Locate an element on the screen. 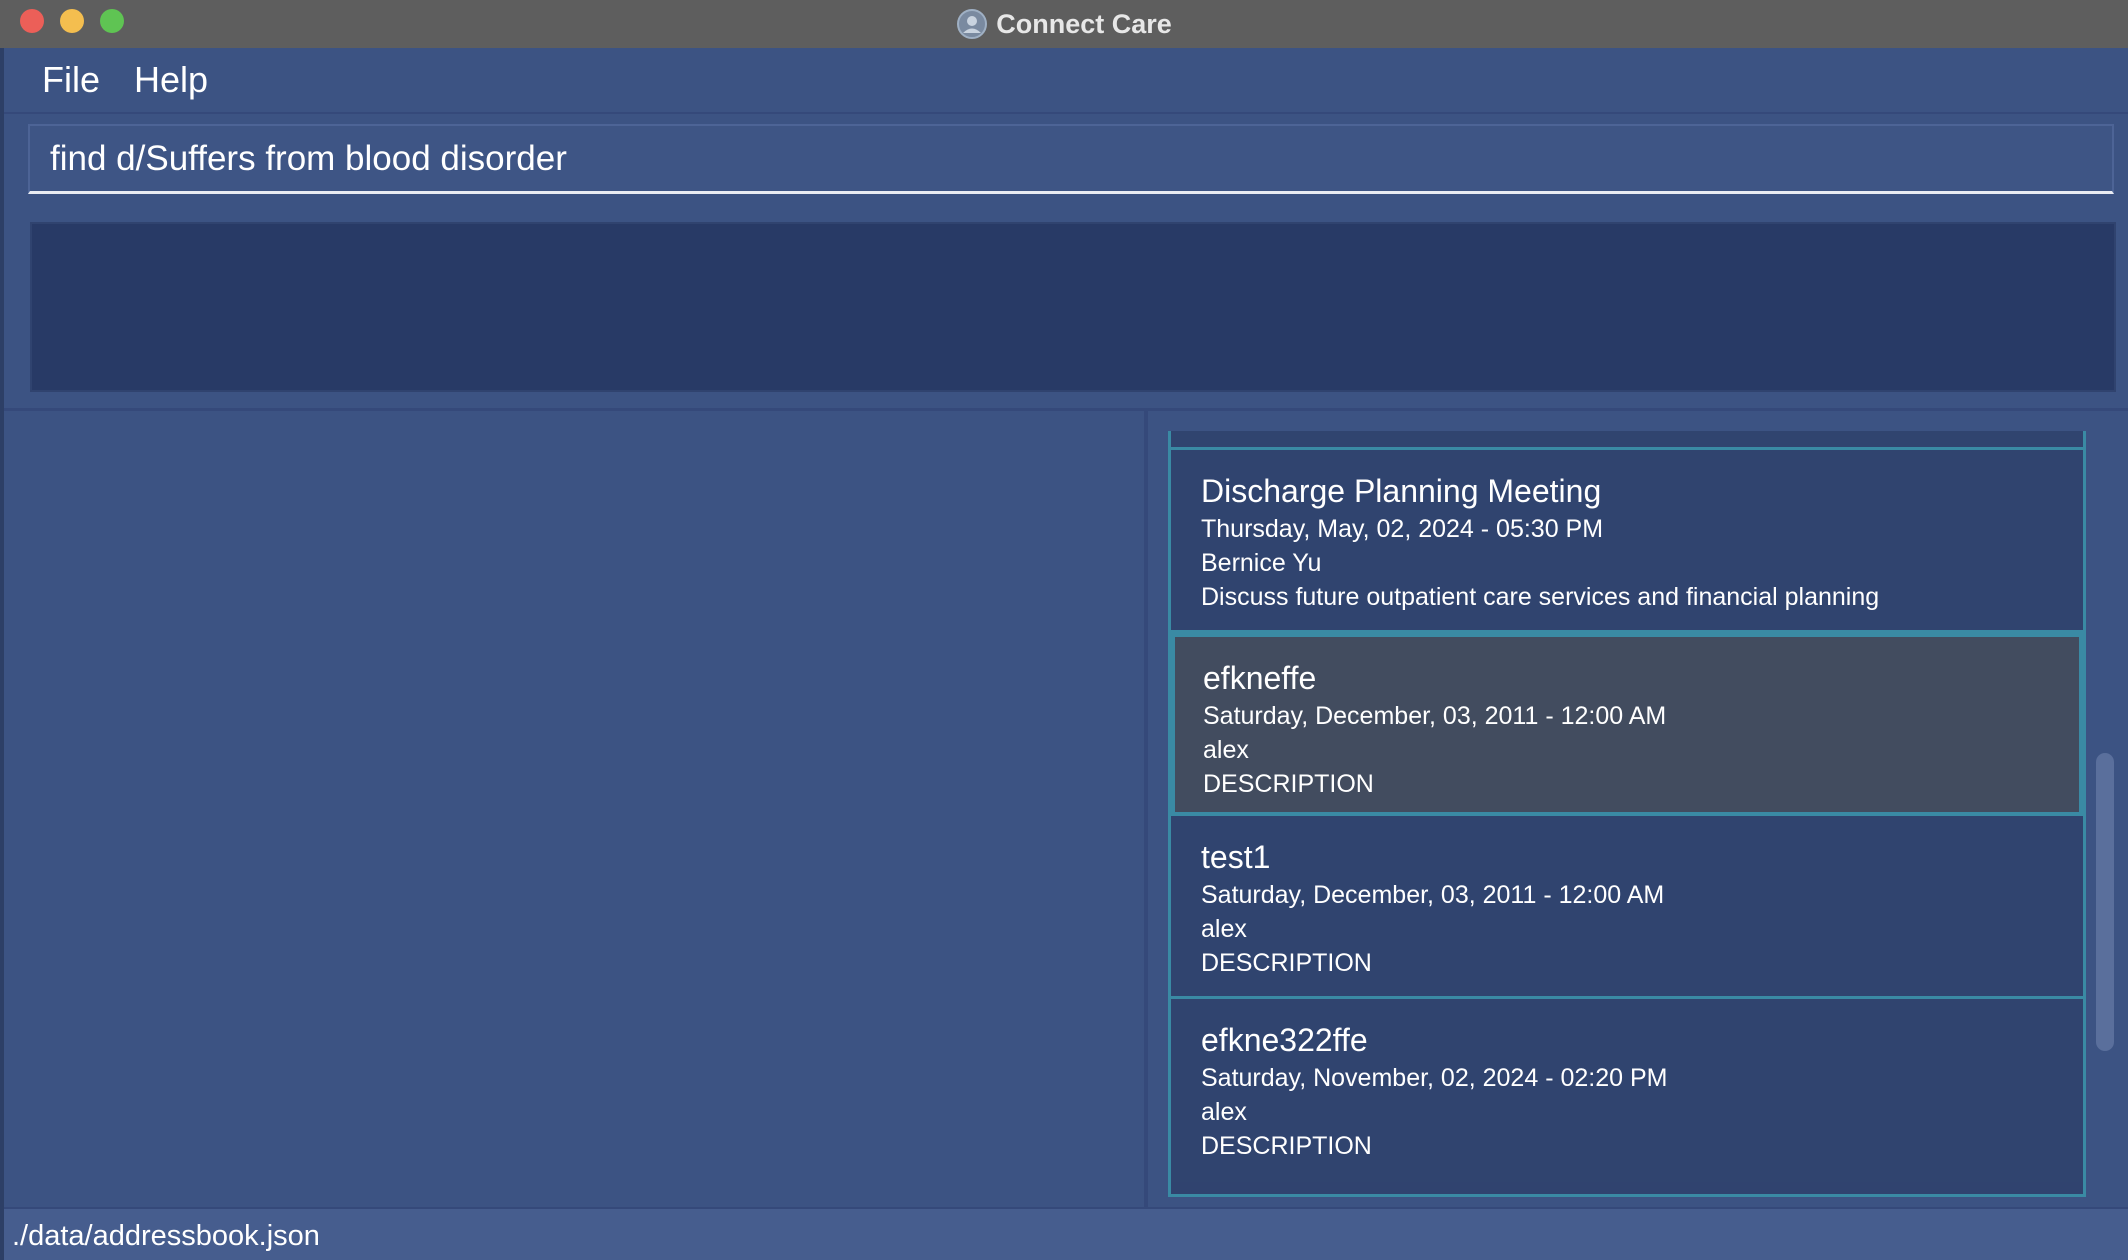 This screenshot has width=2128, height=1260. command-box-area is located at coordinates (1066, 163).